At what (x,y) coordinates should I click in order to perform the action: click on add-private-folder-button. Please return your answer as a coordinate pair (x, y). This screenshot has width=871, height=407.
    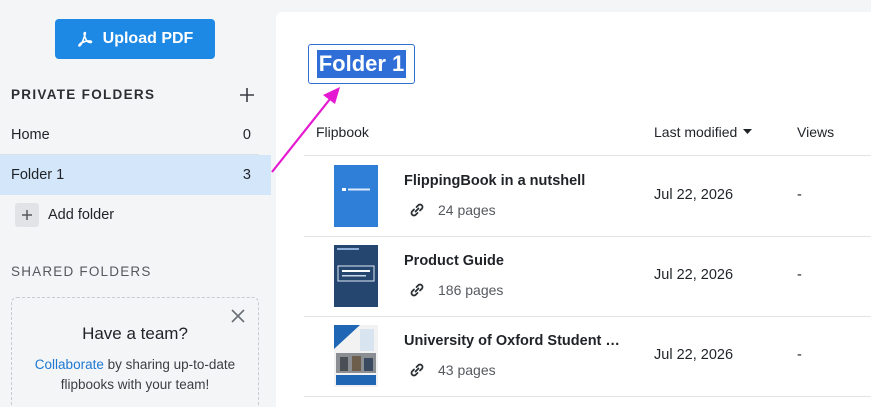
    Looking at the image, I should click on (247, 95).